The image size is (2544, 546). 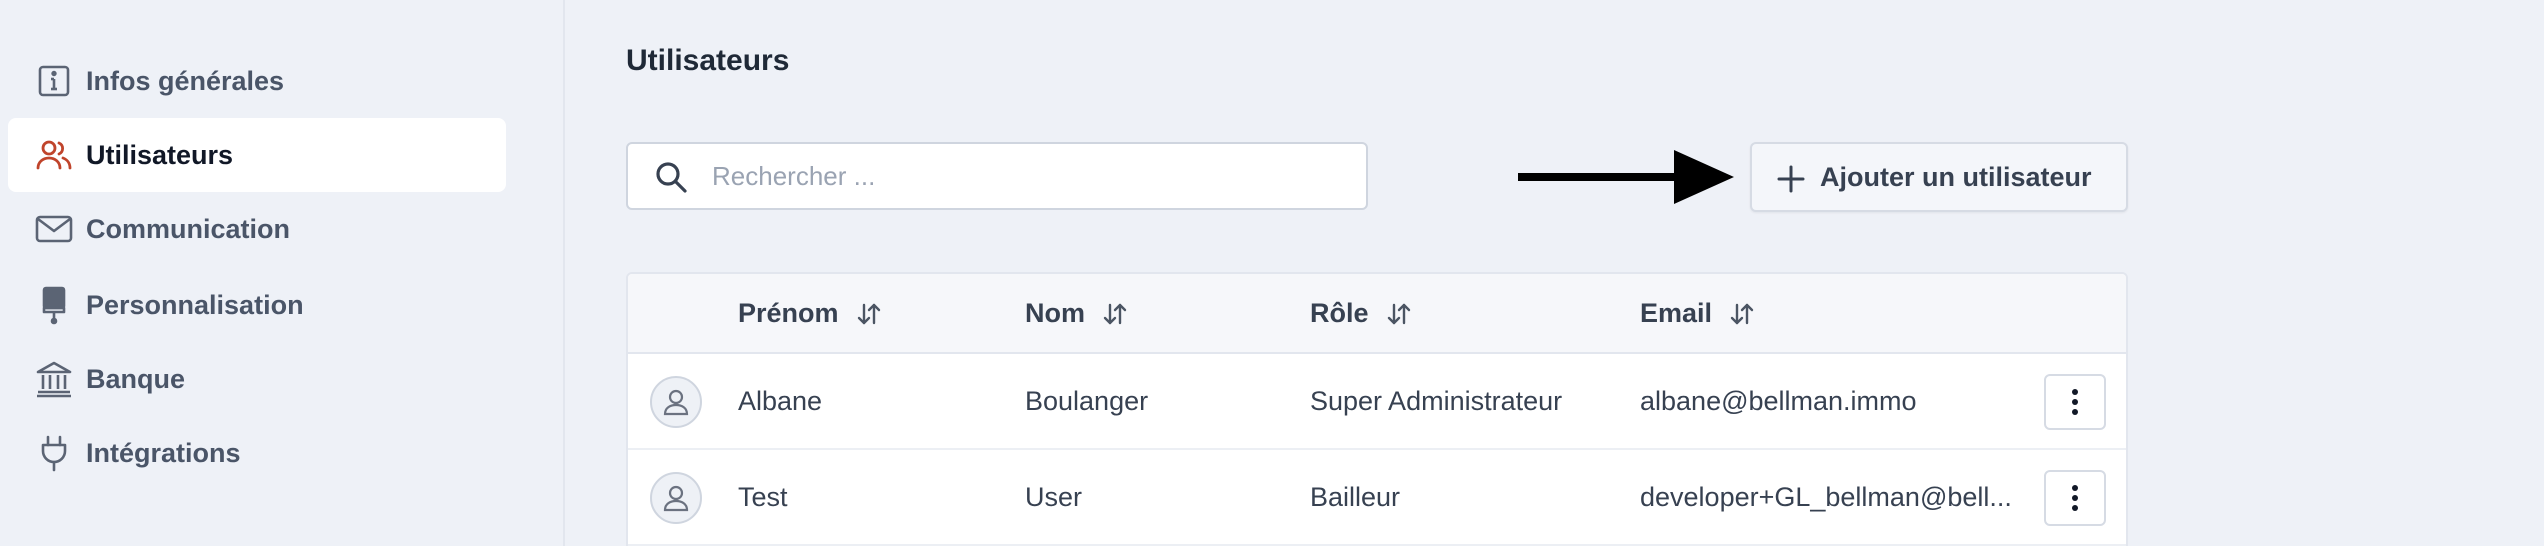 What do you see at coordinates (160, 154) in the screenshot?
I see `sidebar-item-label: Utilisateurs` at bounding box center [160, 154].